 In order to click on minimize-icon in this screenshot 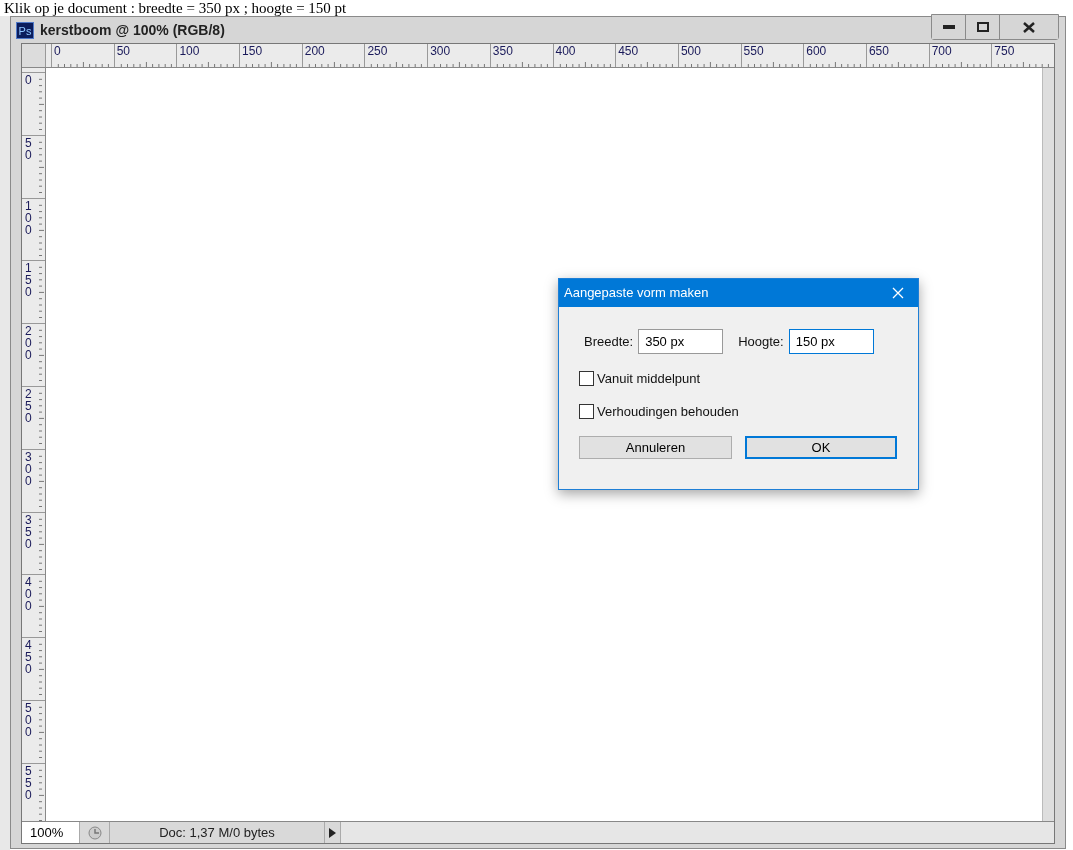, I will do `click(948, 27)`.